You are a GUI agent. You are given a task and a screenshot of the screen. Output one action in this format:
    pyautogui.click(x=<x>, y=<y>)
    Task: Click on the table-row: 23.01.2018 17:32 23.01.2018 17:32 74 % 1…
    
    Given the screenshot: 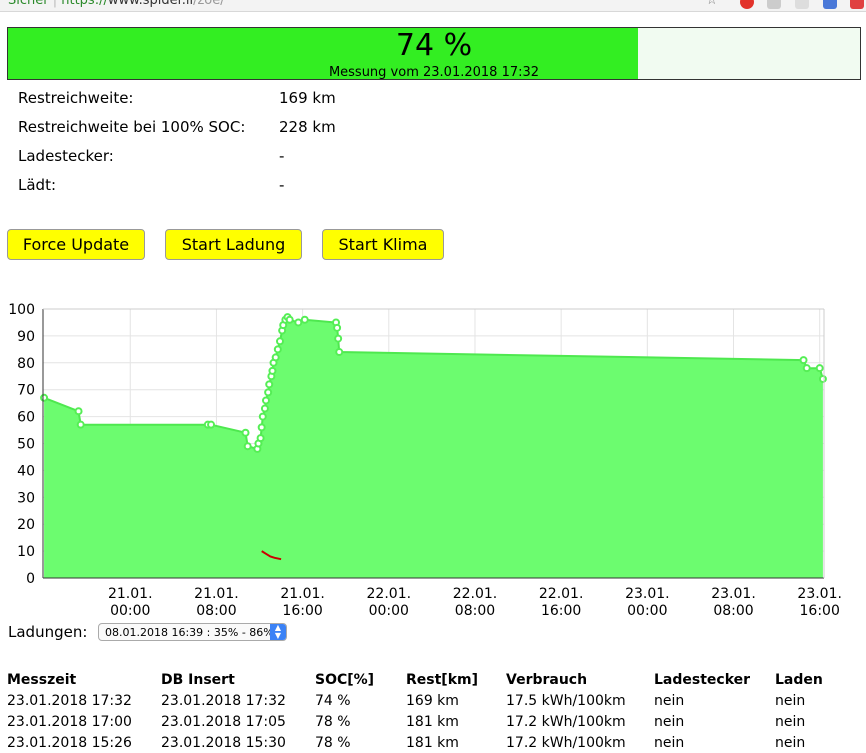 What is the action you would take?
    pyautogui.click(x=426, y=700)
    